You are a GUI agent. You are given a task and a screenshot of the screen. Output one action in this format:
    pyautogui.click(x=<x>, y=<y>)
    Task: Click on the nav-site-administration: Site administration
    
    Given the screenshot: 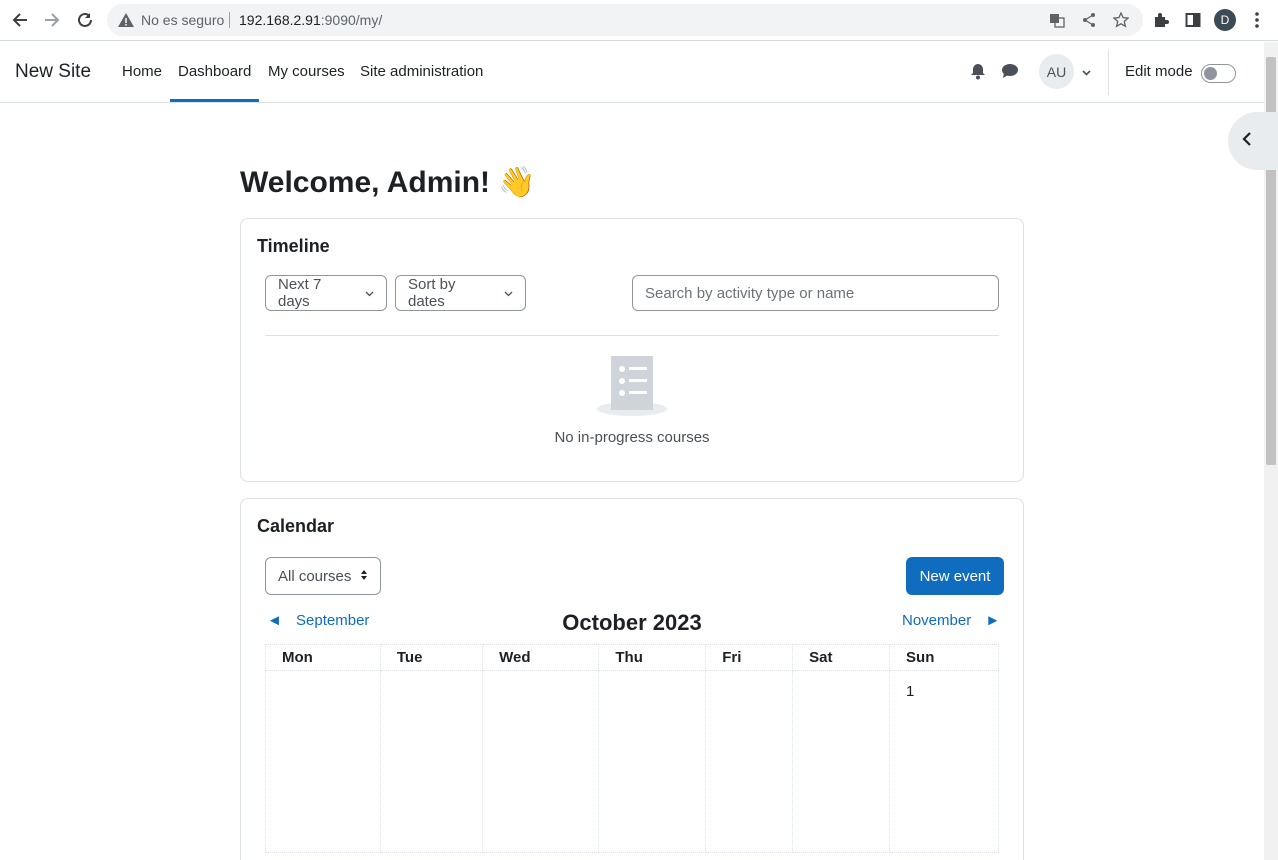 What is the action you would take?
    pyautogui.click(x=421, y=71)
    